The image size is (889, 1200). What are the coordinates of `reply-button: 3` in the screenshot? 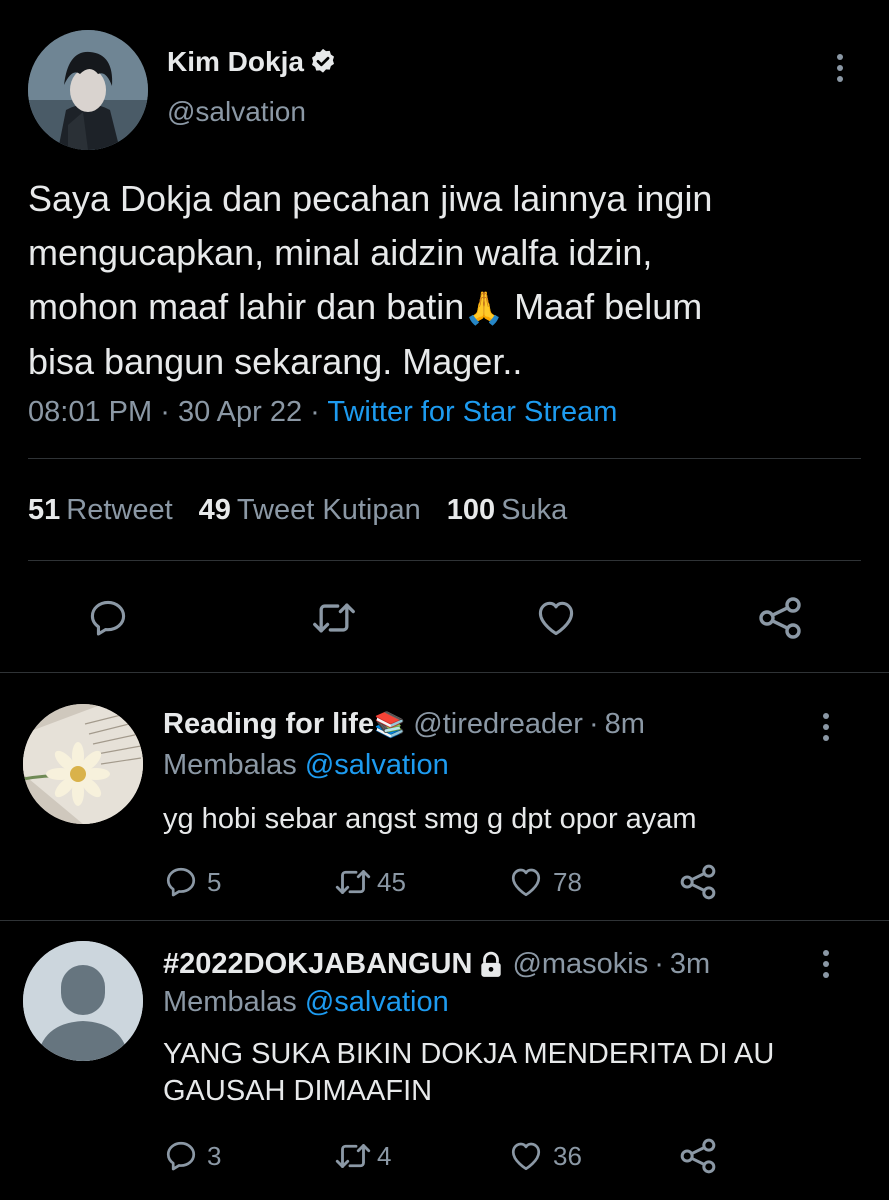 It's located at (192, 1156).